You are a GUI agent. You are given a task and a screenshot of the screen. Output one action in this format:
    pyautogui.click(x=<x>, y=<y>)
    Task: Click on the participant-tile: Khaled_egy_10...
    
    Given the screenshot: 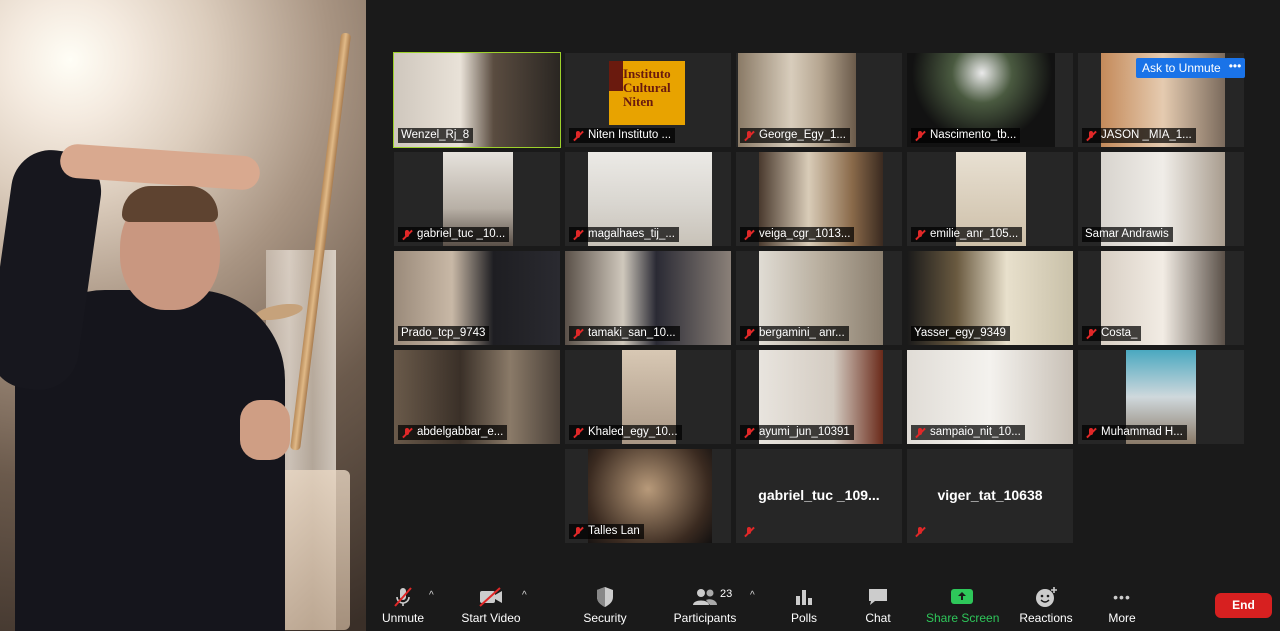 What is the action you would take?
    pyautogui.click(x=648, y=397)
    